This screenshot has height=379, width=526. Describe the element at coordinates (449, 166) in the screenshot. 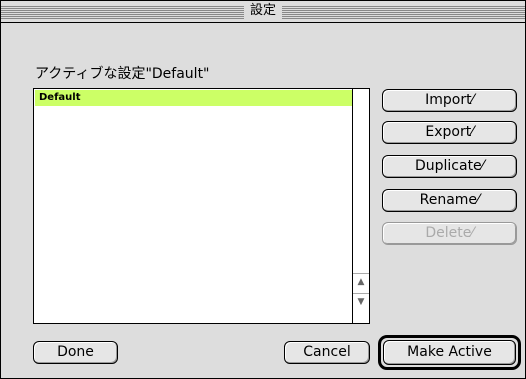

I see `duplicate-button: Duplicate⁄` at that location.